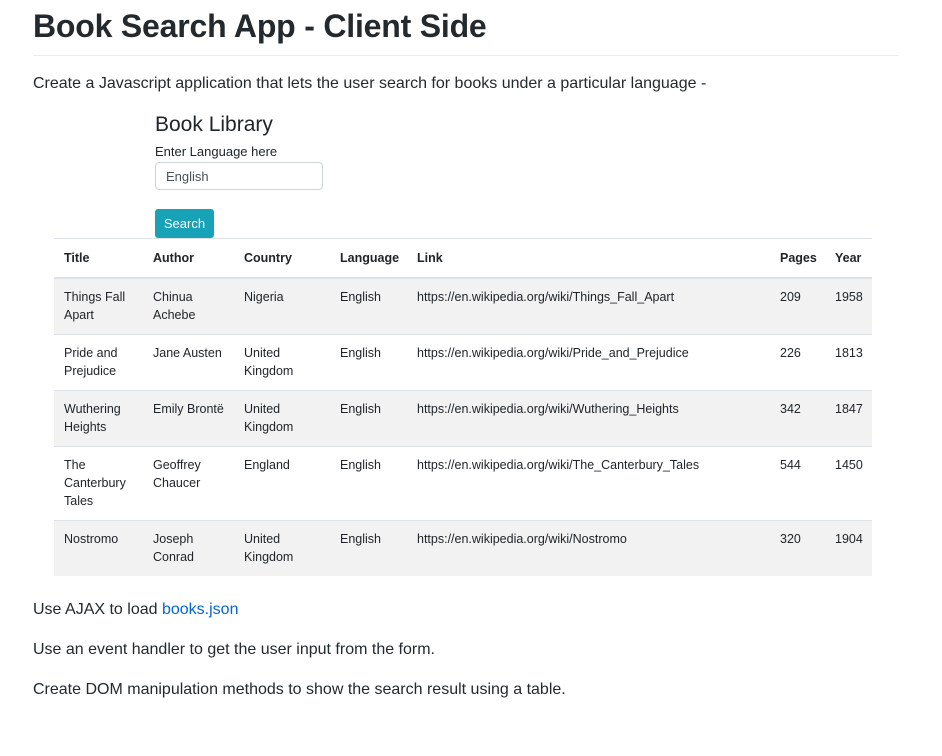 The height and width of the screenshot is (756, 942). I want to click on header-title: Title, so click(98, 258).